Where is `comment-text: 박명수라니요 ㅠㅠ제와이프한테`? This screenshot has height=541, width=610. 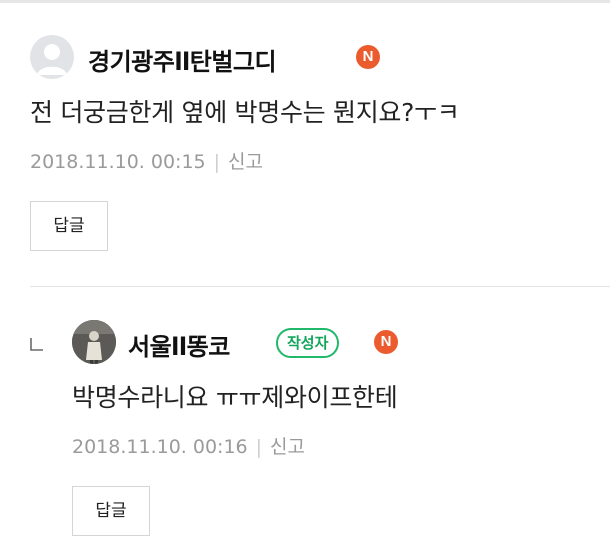 comment-text: 박명수라니요 ㅠㅠ제와이프한테 is located at coordinates (235, 397).